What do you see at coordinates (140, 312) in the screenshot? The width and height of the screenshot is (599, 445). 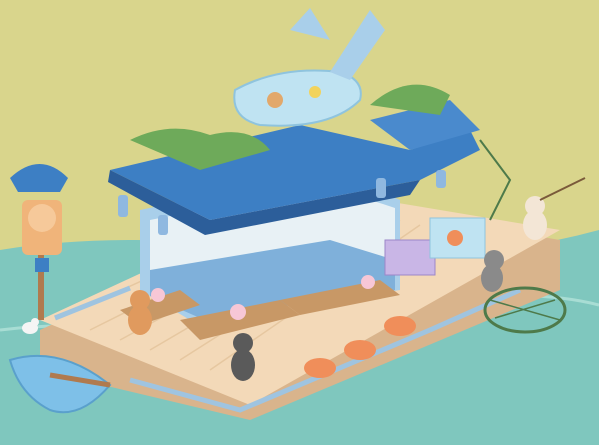 I see `customer-cat-left` at bounding box center [140, 312].